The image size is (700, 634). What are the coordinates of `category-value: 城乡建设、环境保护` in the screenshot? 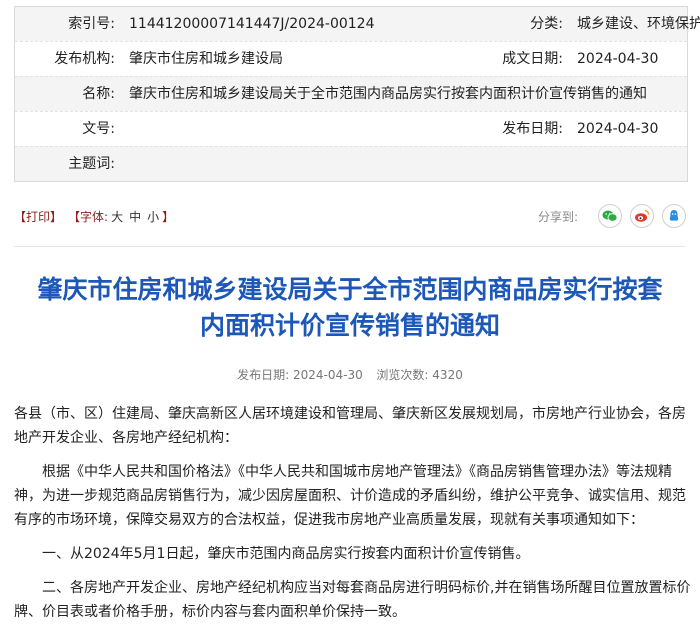 It's located at (638, 24).